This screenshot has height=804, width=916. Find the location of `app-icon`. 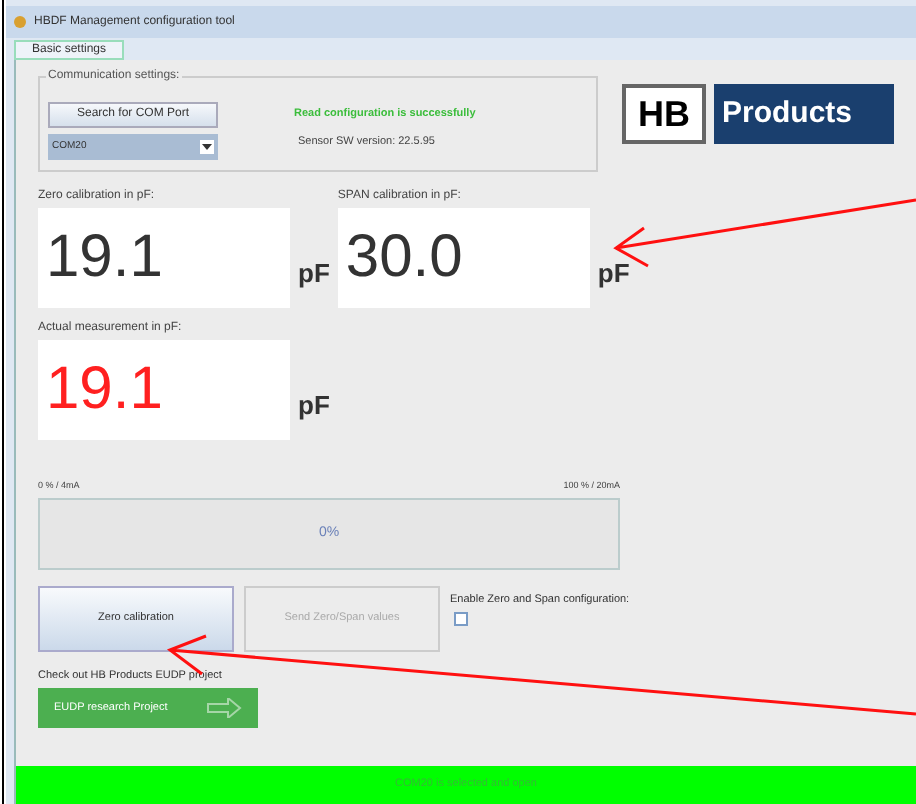

app-icon is located at coordinates (20, 22).